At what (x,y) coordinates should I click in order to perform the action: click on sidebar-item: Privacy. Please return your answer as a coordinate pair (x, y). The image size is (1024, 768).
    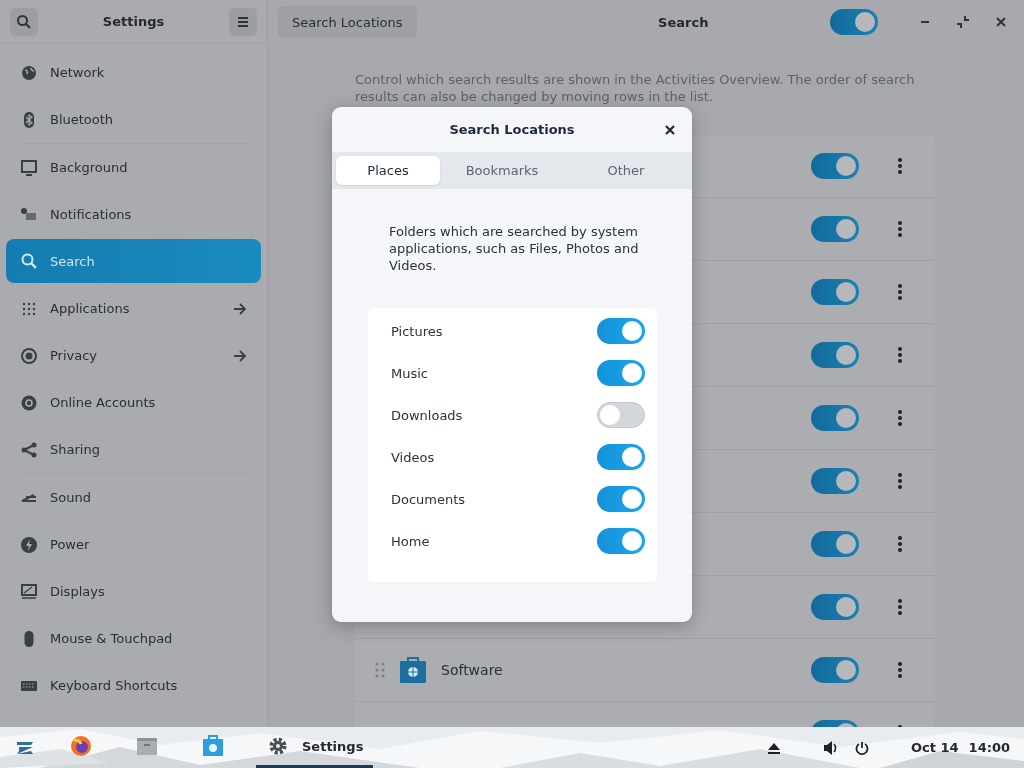
    Looking at the image, I should click on (133, 355).